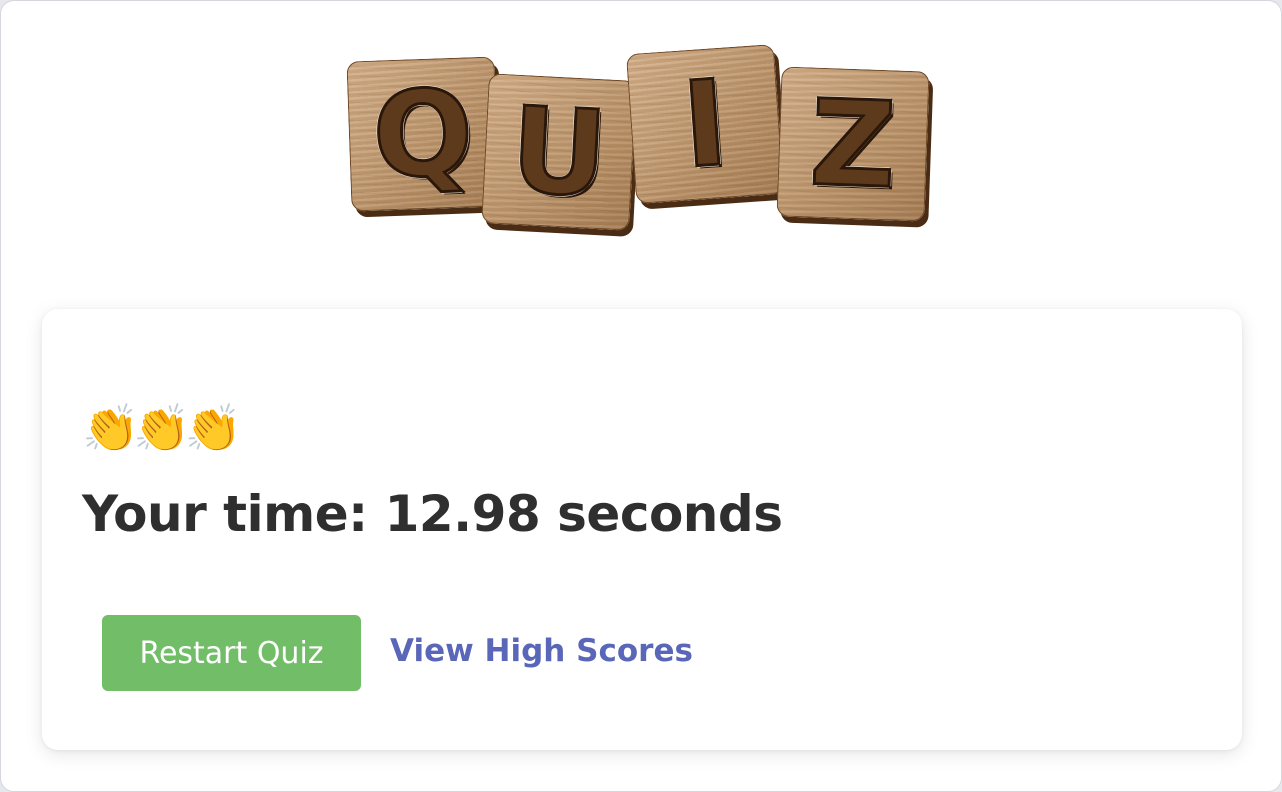  Describe the element at coordinates (432, 514) in the screenshot. I see `final-time-heading: Your time: 12.98 seconds` at that location.